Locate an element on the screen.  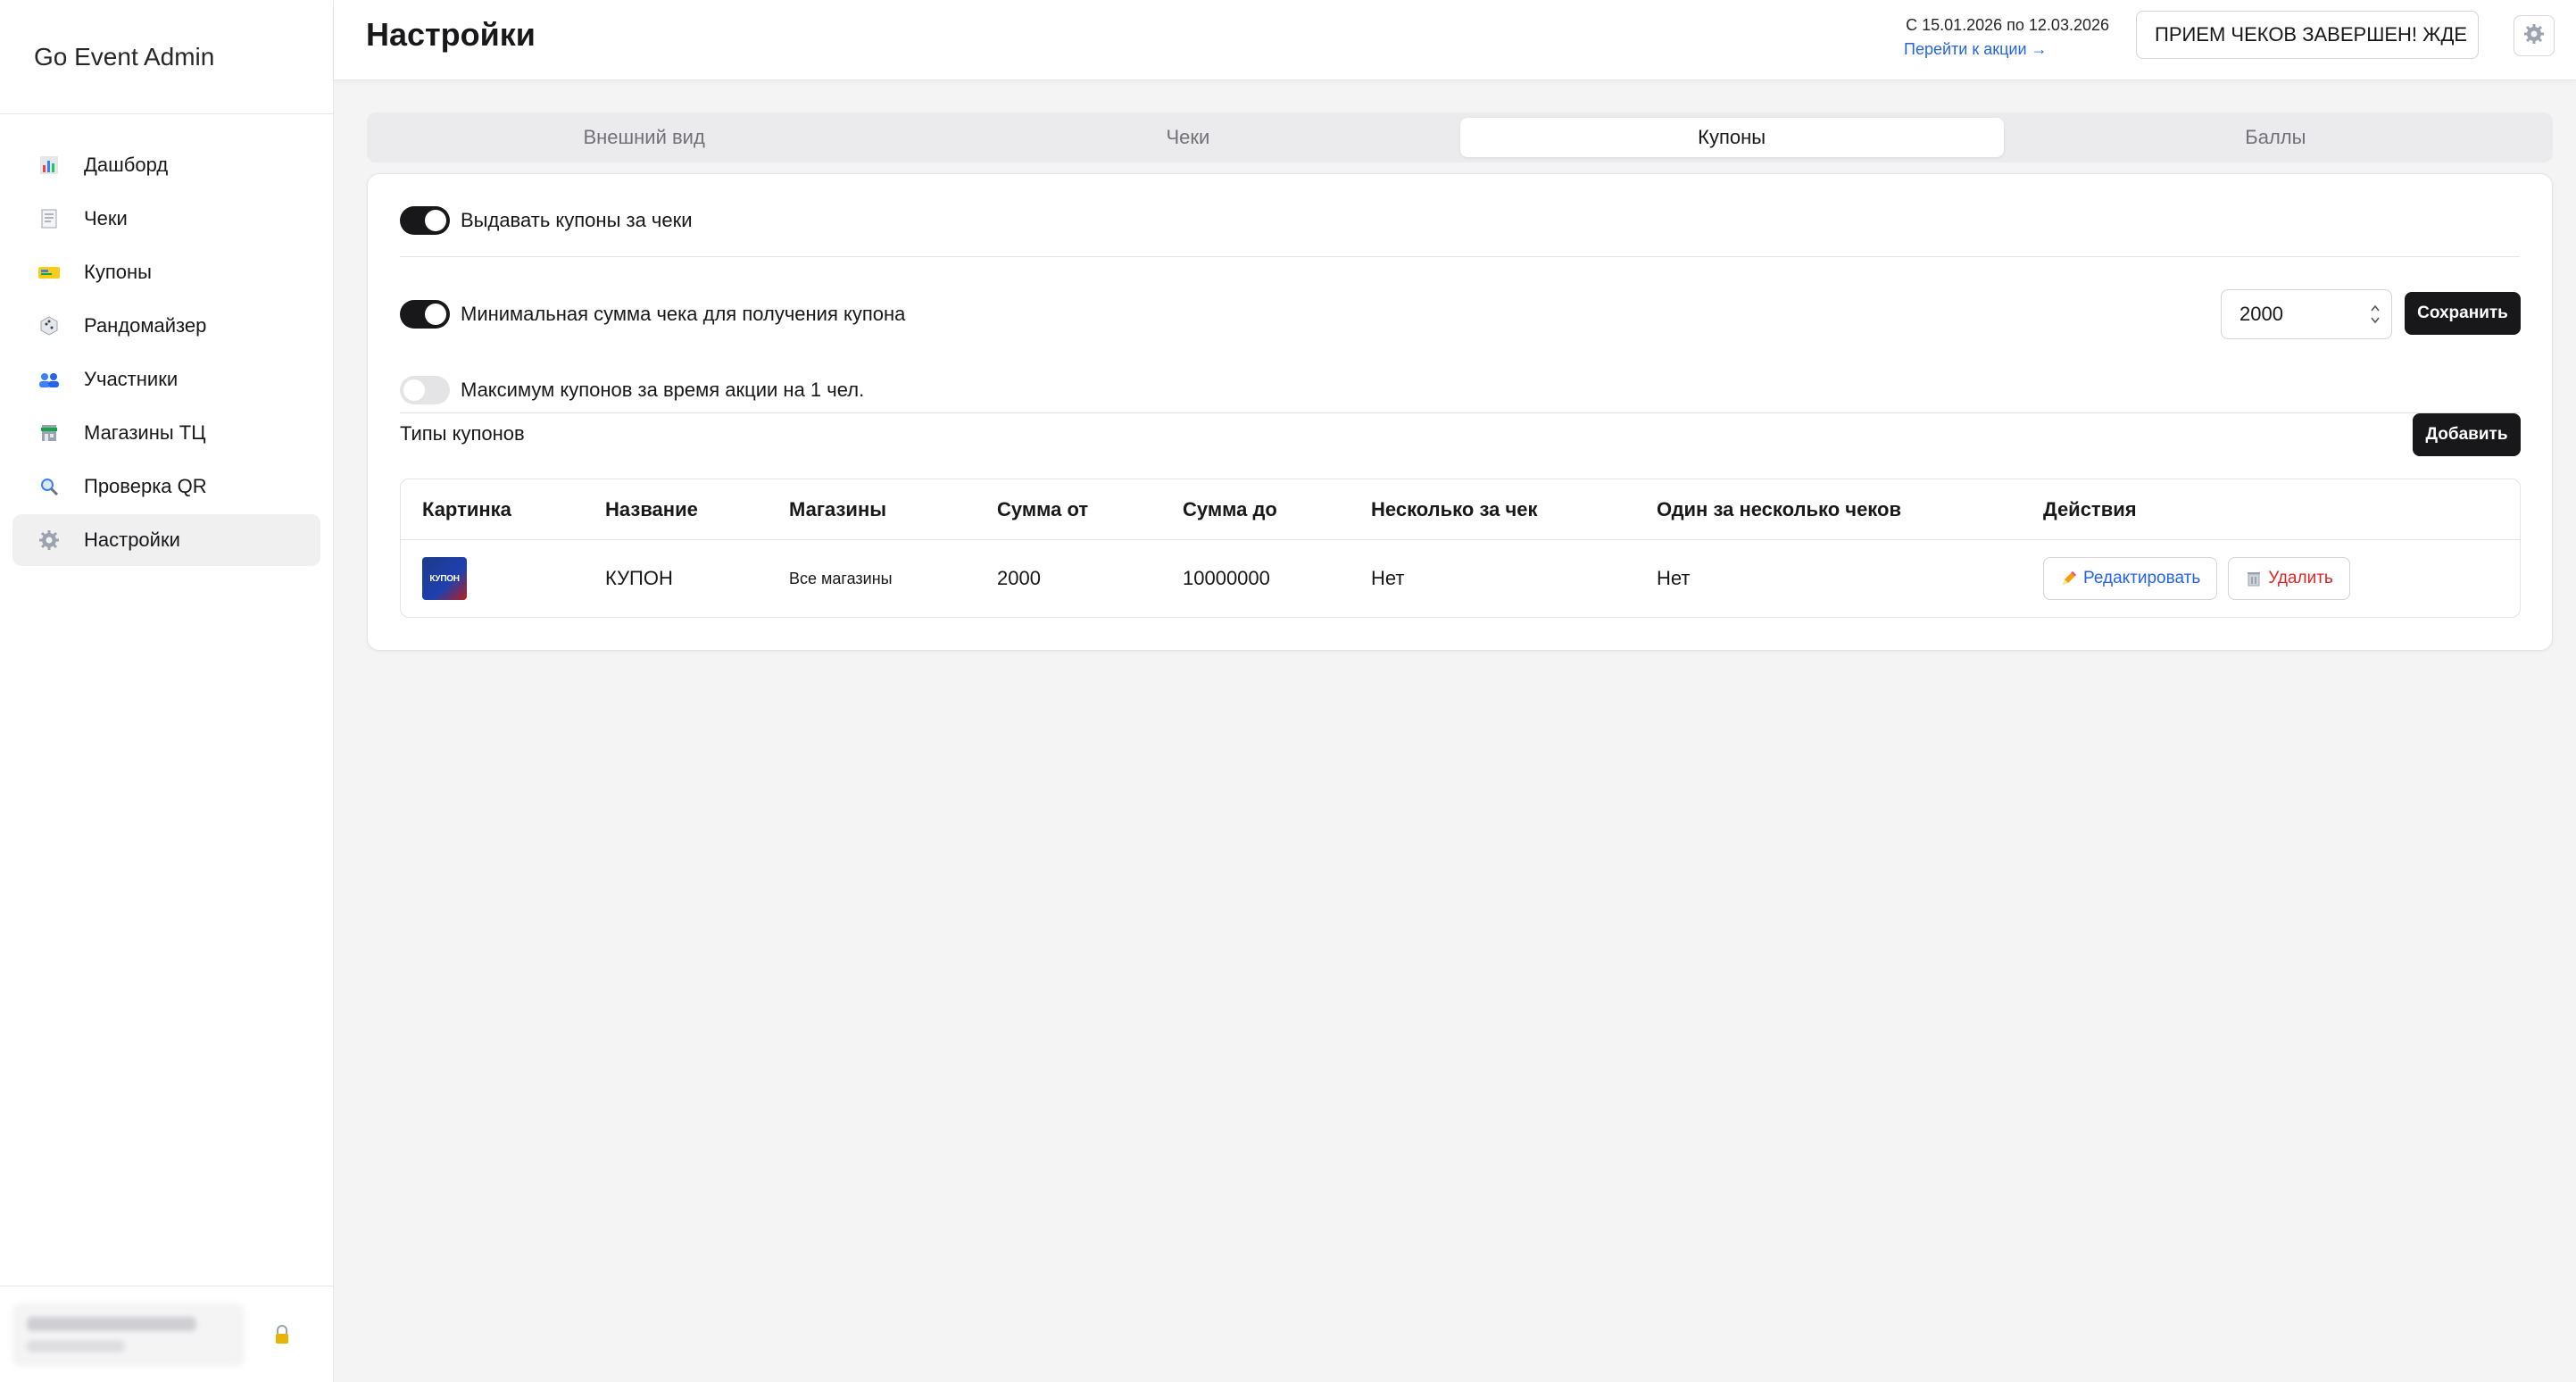
column-header: Картинка is located at coordinates (467, 508).